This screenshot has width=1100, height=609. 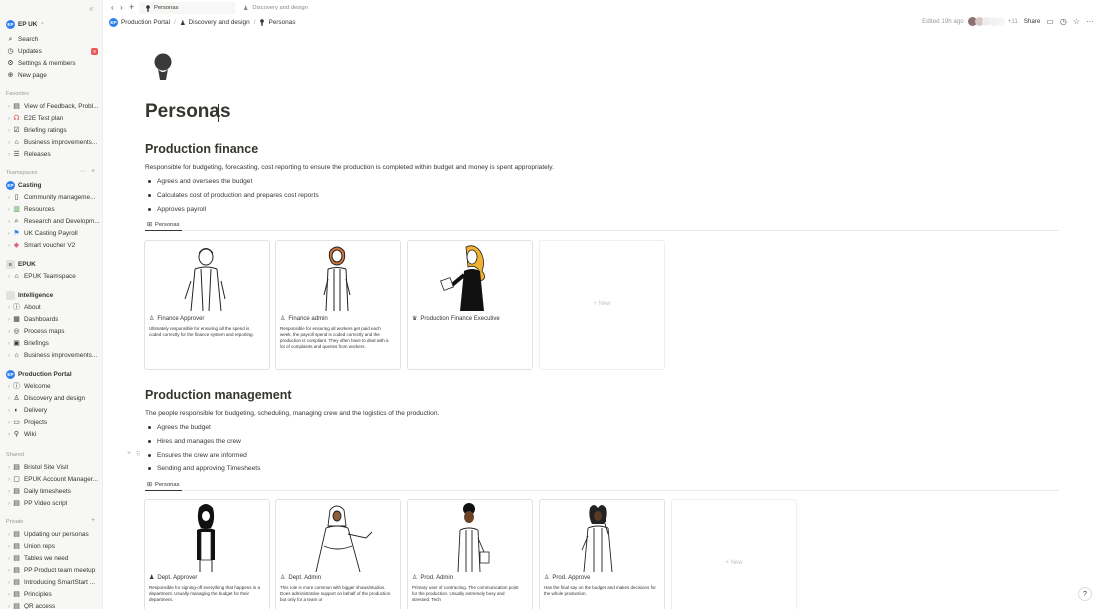 What do you see at coordinates (51, 319) in the screenshot?
I see `sidebar-item-dashboards: › ▦ Dashboards` at bounding box center [51, 319].